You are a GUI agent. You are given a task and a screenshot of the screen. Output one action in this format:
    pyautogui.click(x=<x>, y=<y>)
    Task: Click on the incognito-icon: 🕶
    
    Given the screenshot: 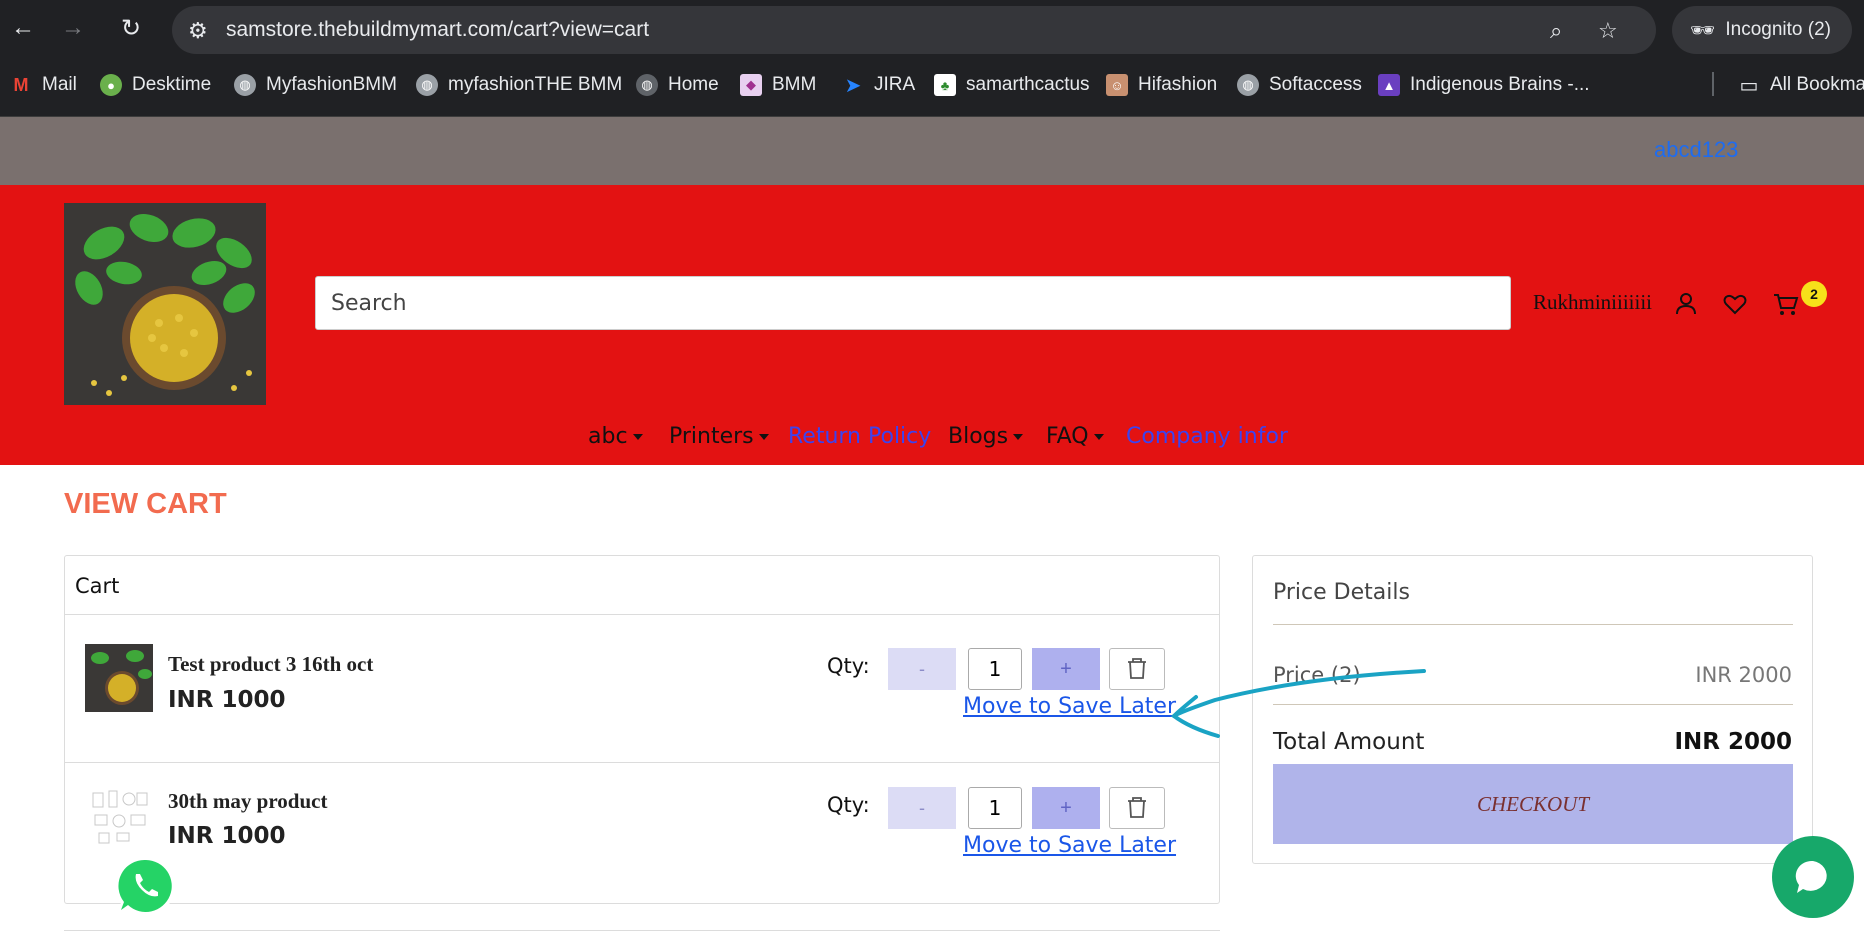 What is the action you would take?
    pyautogui.click(x=1703, y=30)
    